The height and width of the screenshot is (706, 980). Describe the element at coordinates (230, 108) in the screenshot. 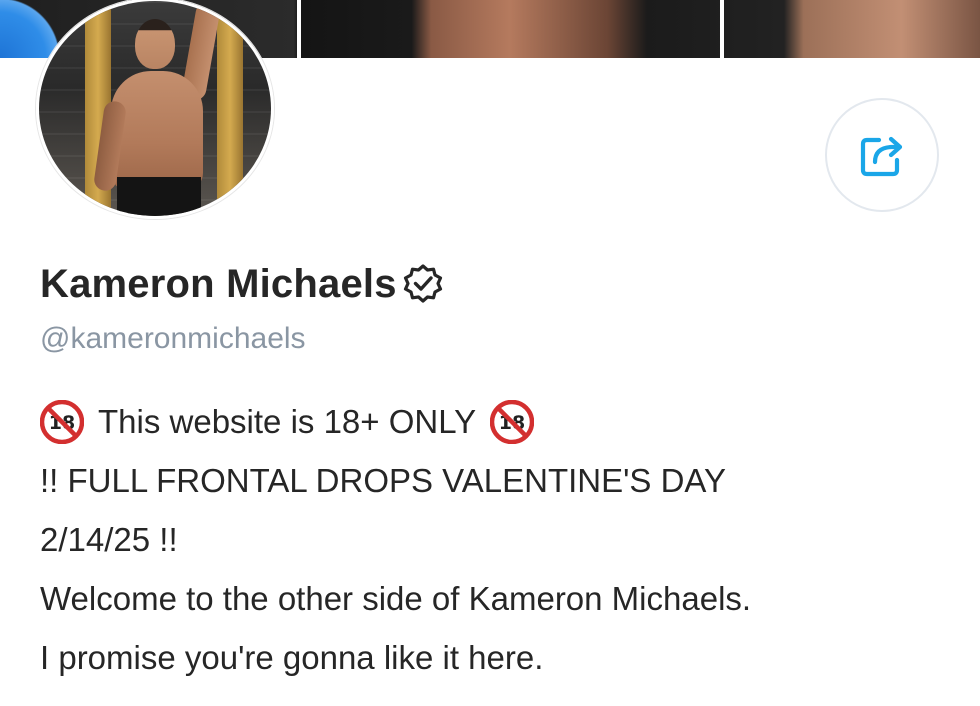

I see `avatar-background` at that location.